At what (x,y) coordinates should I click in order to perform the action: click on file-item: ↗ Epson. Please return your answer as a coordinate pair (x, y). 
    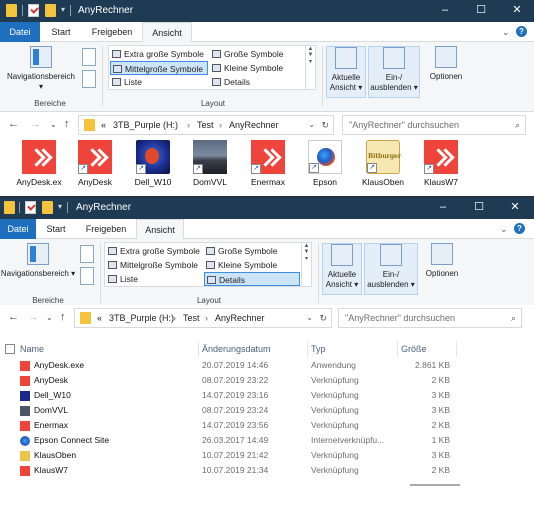
    Looking at the image, I should click on (325, 163).